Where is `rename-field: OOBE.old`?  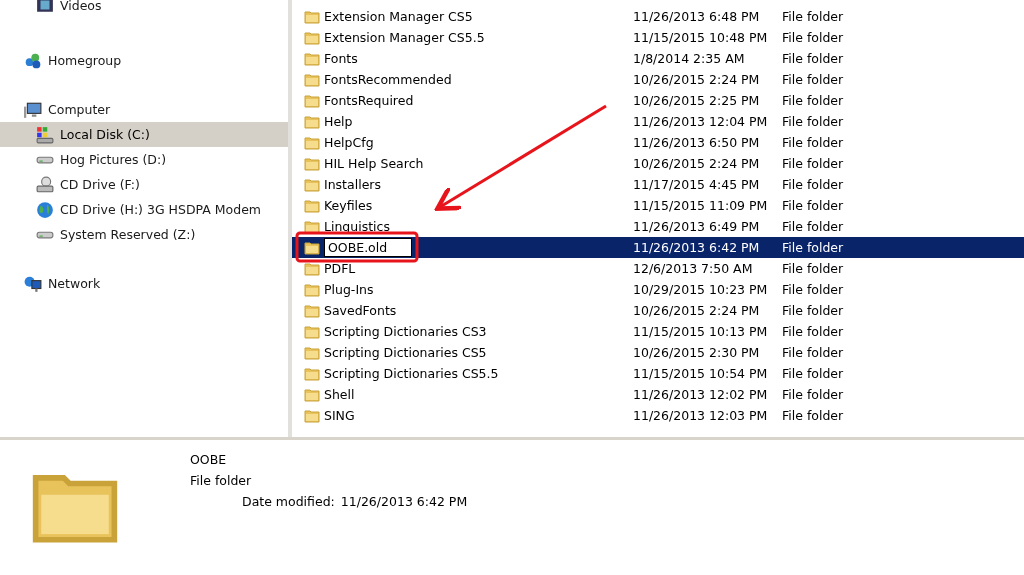 rename-field: OOBE.old is located at coordinates (368, 247).